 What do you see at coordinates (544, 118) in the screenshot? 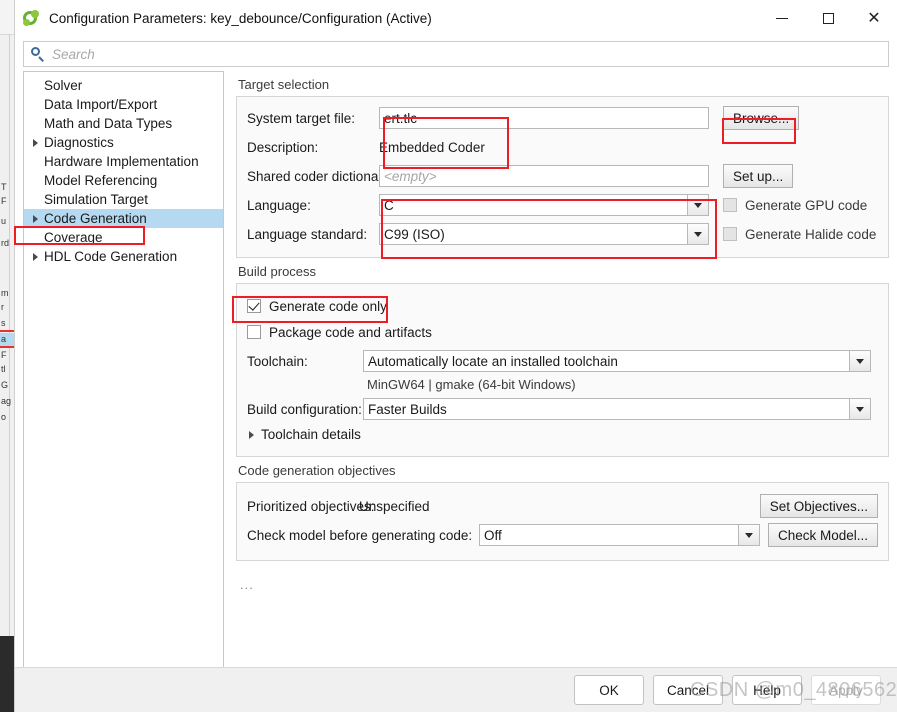
I see `system-target-file-input: ert.tlc` at bounding box center [544, 118].